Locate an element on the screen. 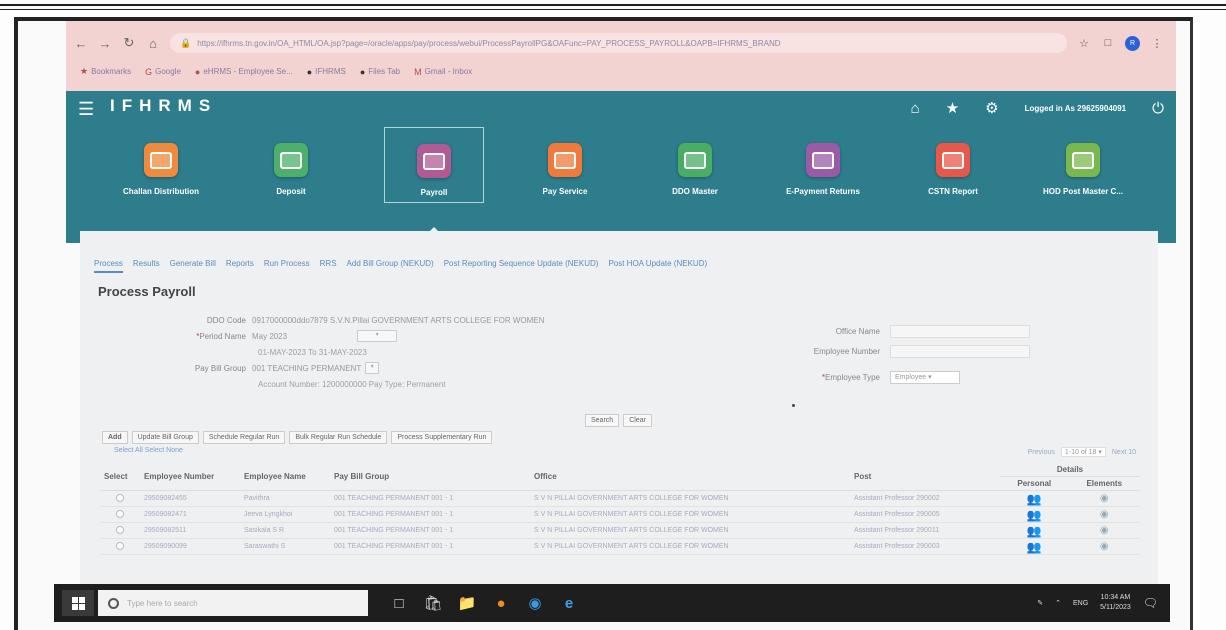 The image size is (1226, 630). power-logout-icon: ⏻ is located at coordinates (1158, 108).